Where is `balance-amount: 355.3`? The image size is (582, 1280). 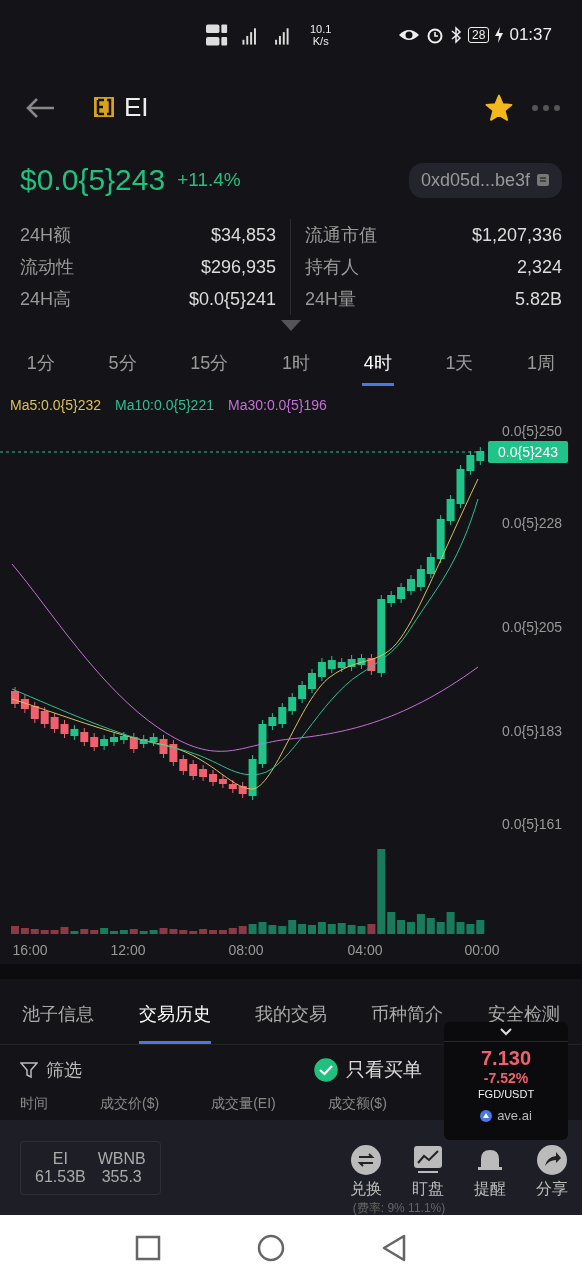 balance-amount: 355.3 is located at coordinates (121, 1176).